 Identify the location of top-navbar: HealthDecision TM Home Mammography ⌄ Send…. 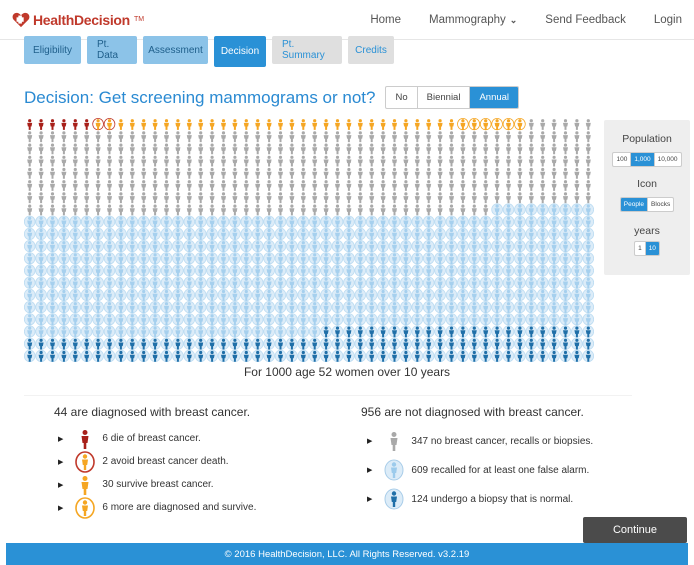
(347, 20).